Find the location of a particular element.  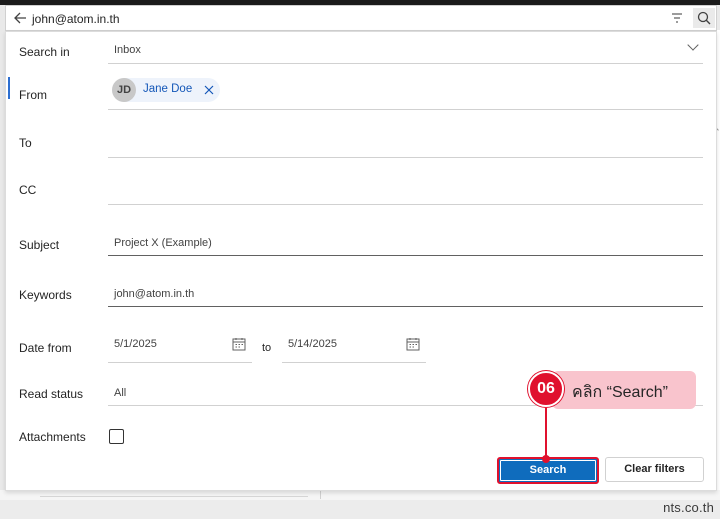

from-label: From is located at coordinates (33, 95).